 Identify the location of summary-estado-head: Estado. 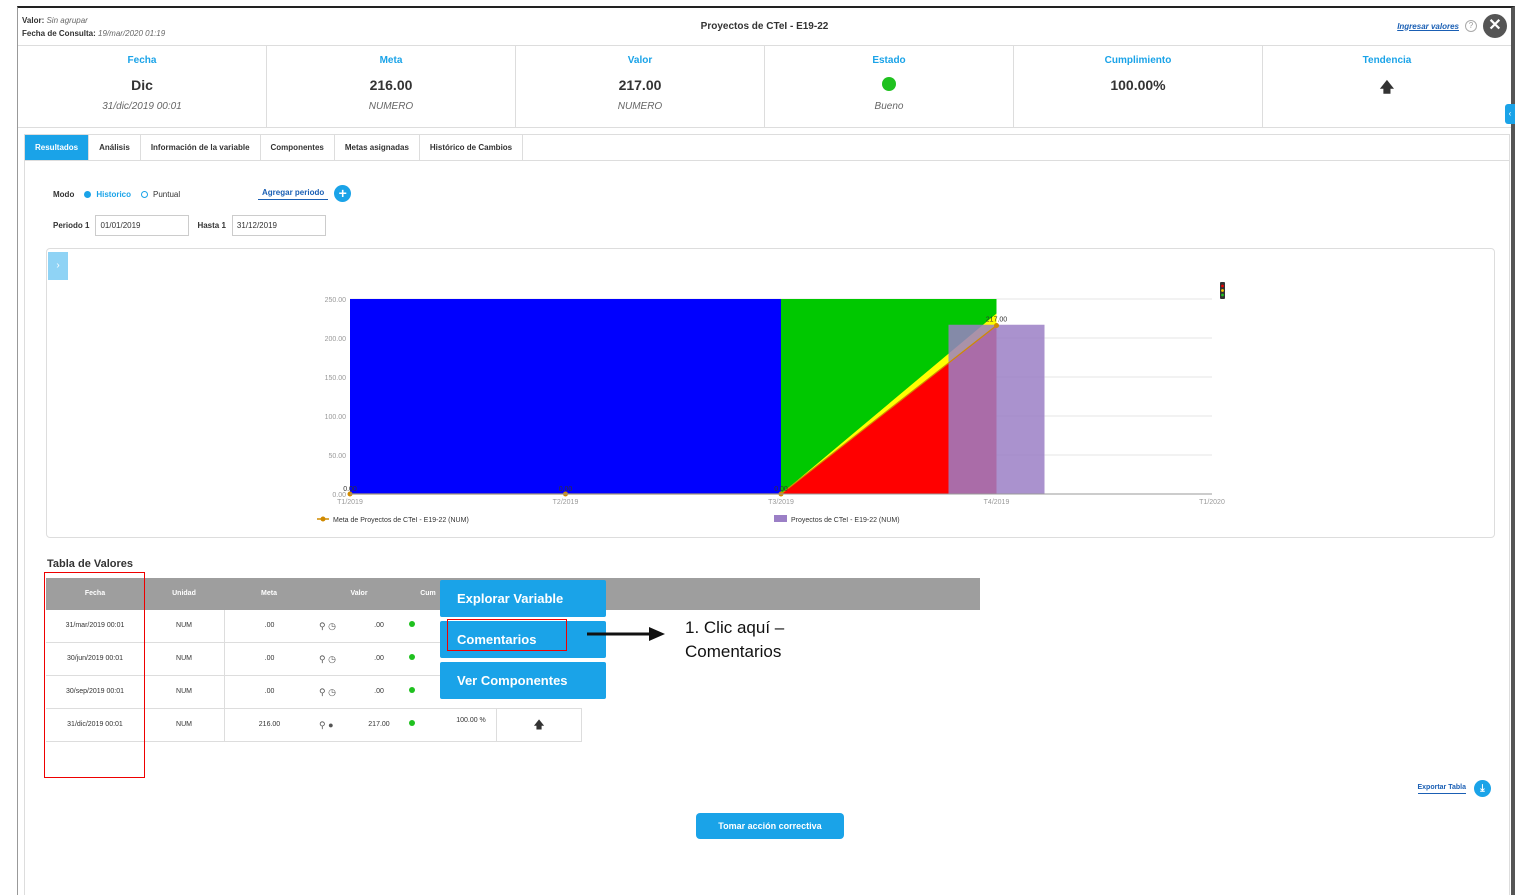
(889, 60).